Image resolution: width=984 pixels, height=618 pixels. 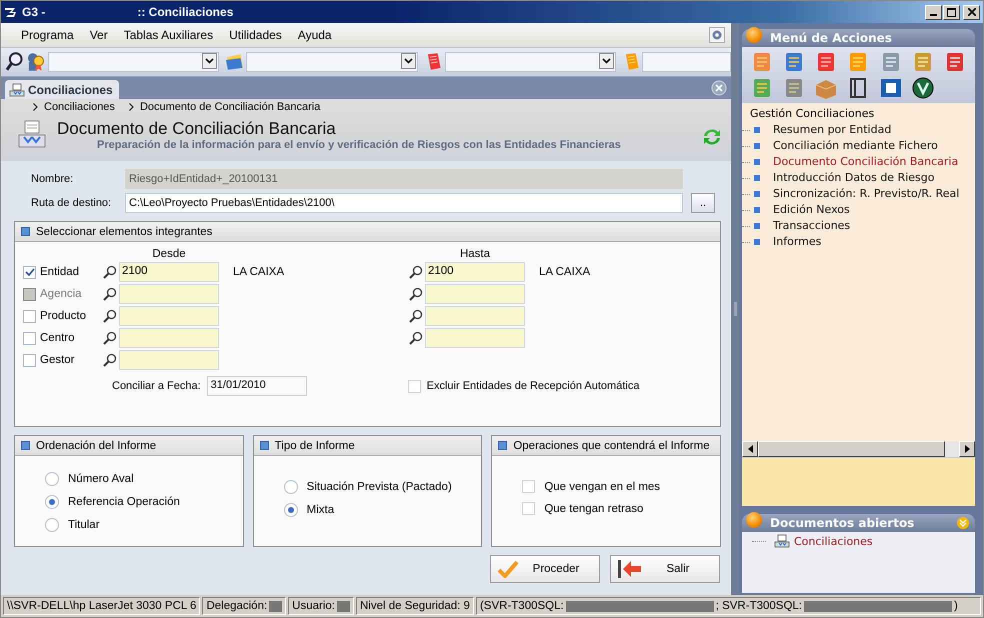 I want to click on radio-label: Referencia Operación, so click(x=124, y=502).